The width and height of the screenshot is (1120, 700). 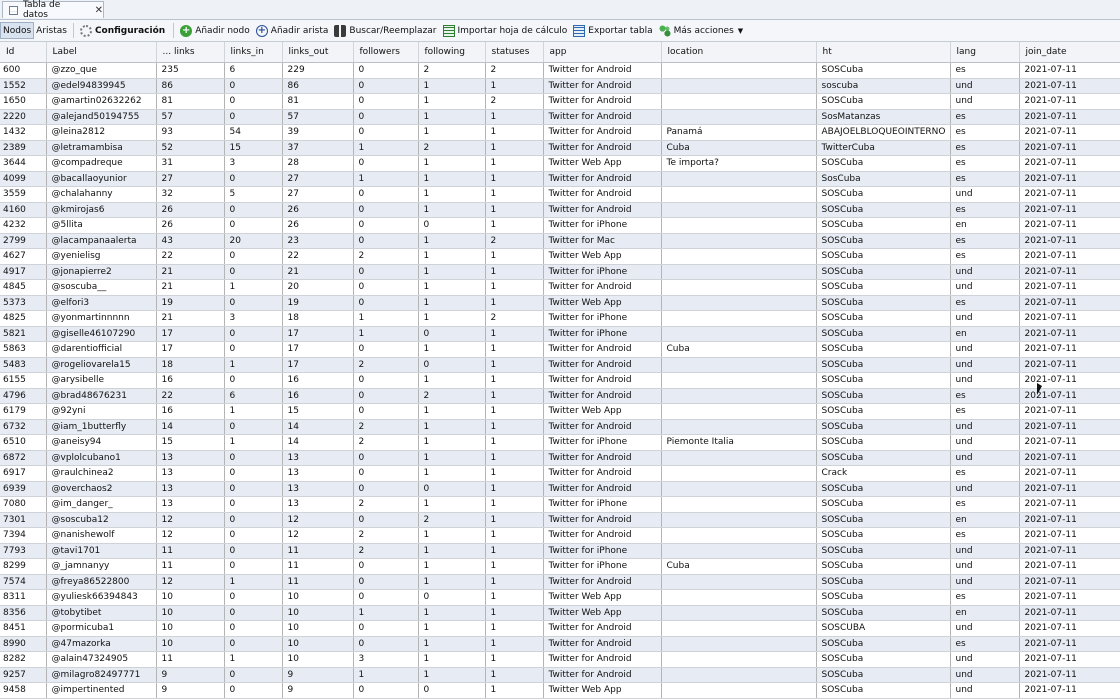 What do you see at coordinates (101, 396) in the screenshot?
I see `table-cell: @brad48676231` at bounding box center [101, 396].